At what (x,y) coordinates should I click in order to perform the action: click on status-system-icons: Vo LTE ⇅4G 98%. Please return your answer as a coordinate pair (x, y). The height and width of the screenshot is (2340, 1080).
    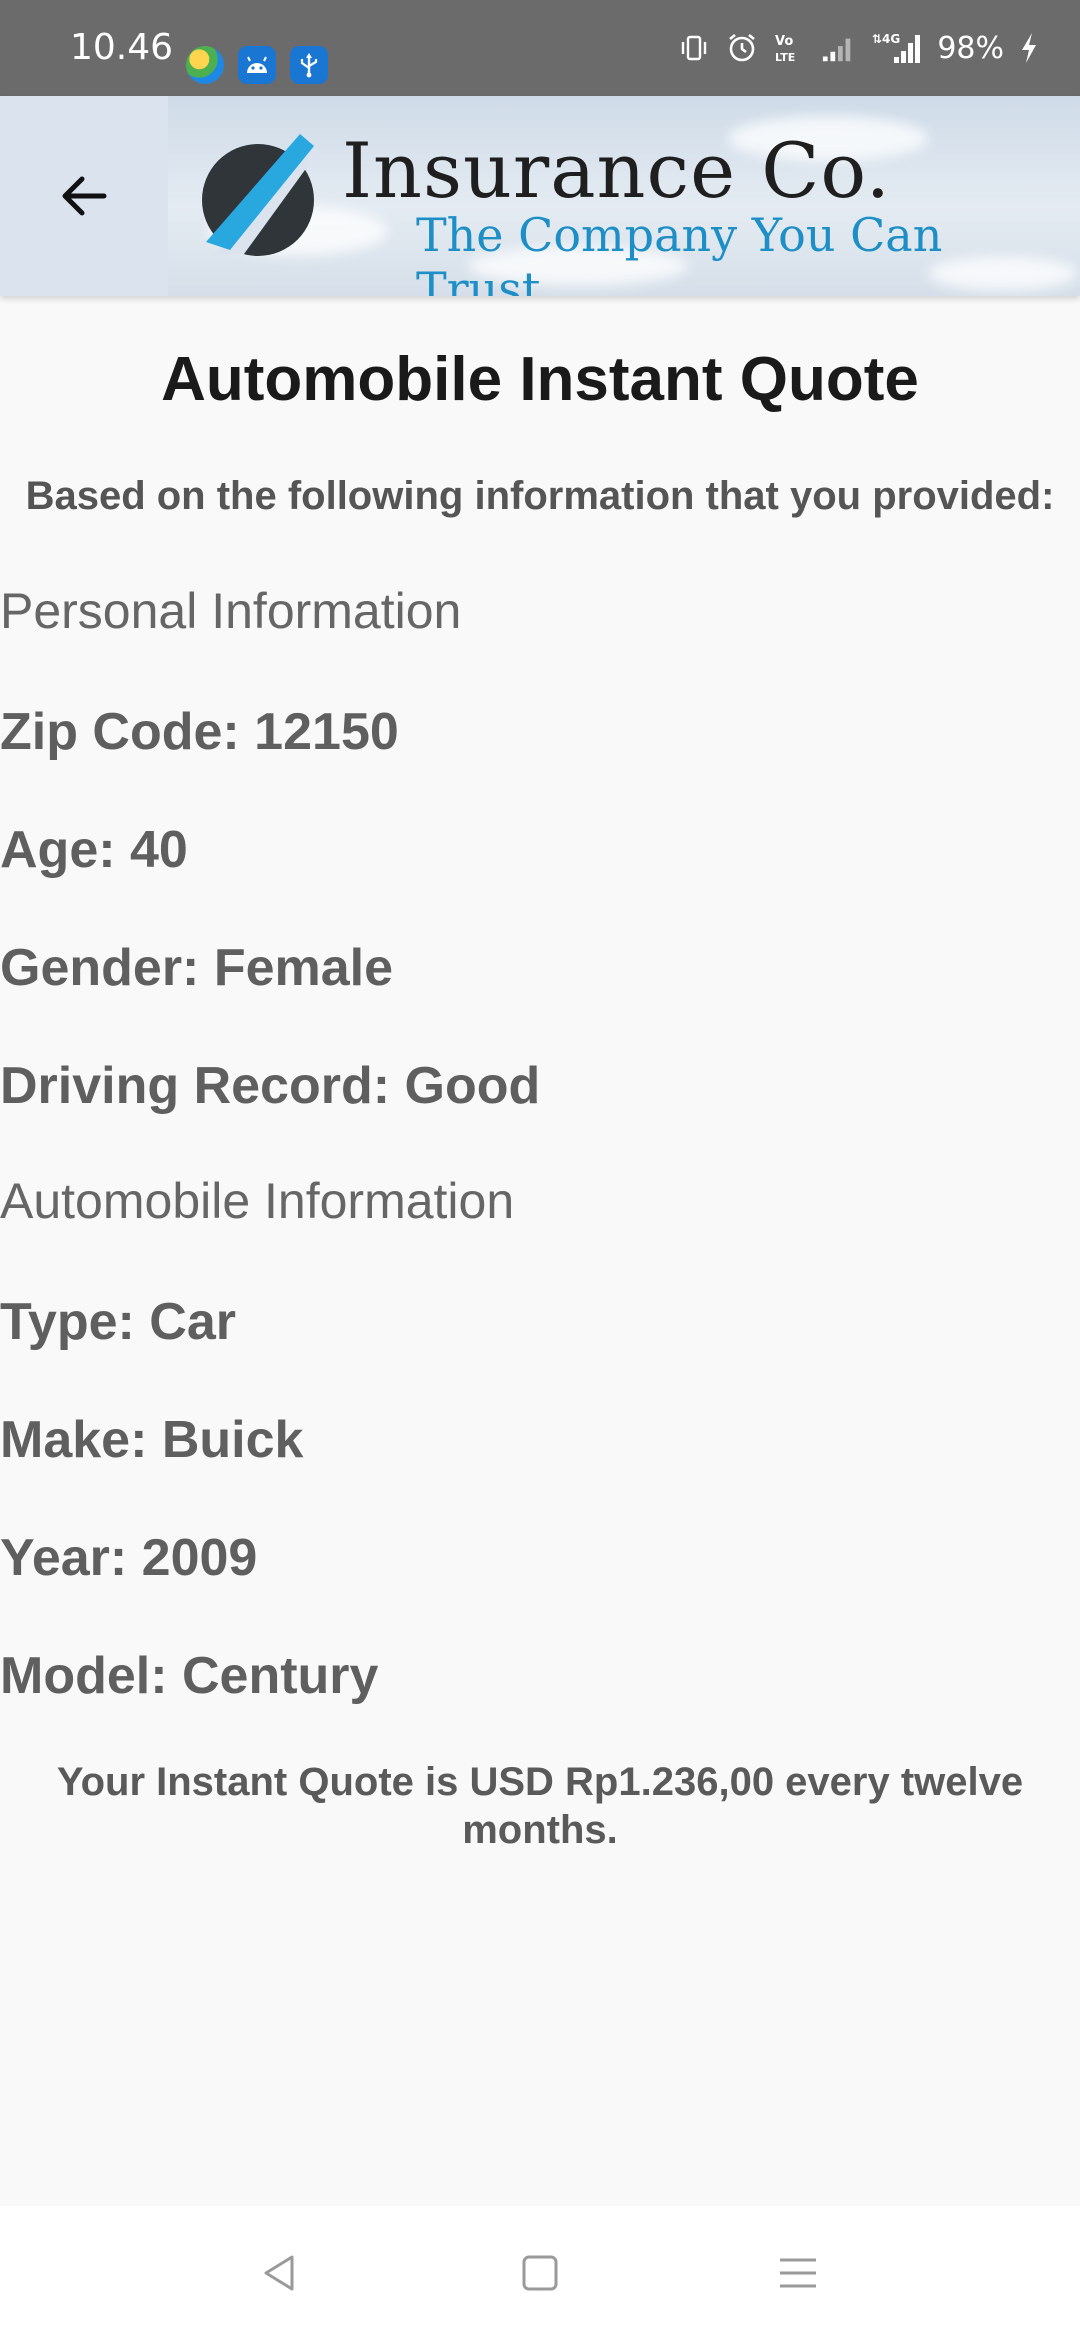
    Looking at the image, I should click on (858, 48).